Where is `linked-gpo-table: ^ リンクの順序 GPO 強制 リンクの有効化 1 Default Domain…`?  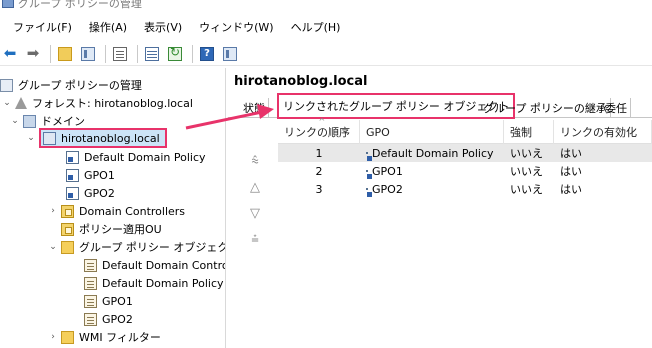
linked-gpo-table: ^ リンクの順序 GPO 強制 リンクの有効化 1 Default Domain… is located at coordinates (465, 157).